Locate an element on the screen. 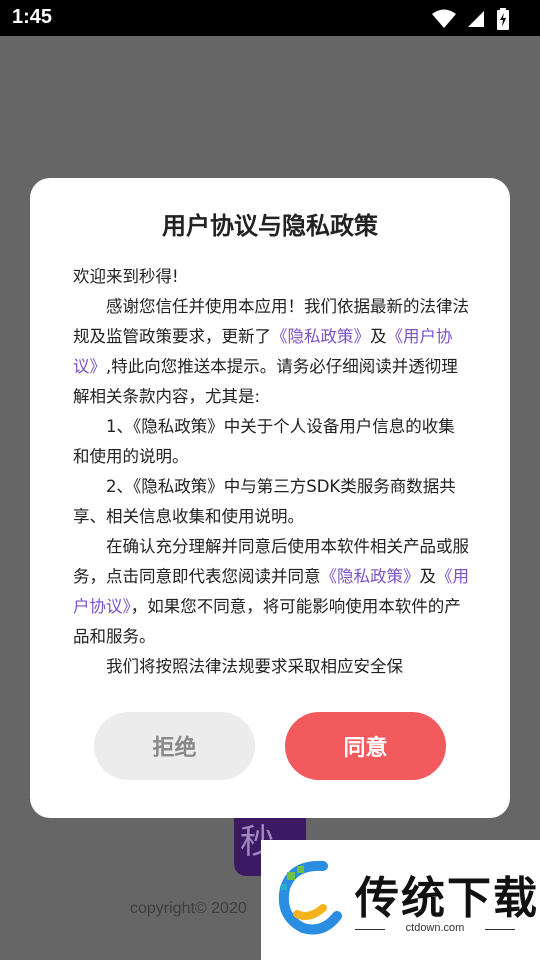 This screenshot has height=960, width=540. watermark: 传统下载 ctdown.com is located at coordinates (400, 900).